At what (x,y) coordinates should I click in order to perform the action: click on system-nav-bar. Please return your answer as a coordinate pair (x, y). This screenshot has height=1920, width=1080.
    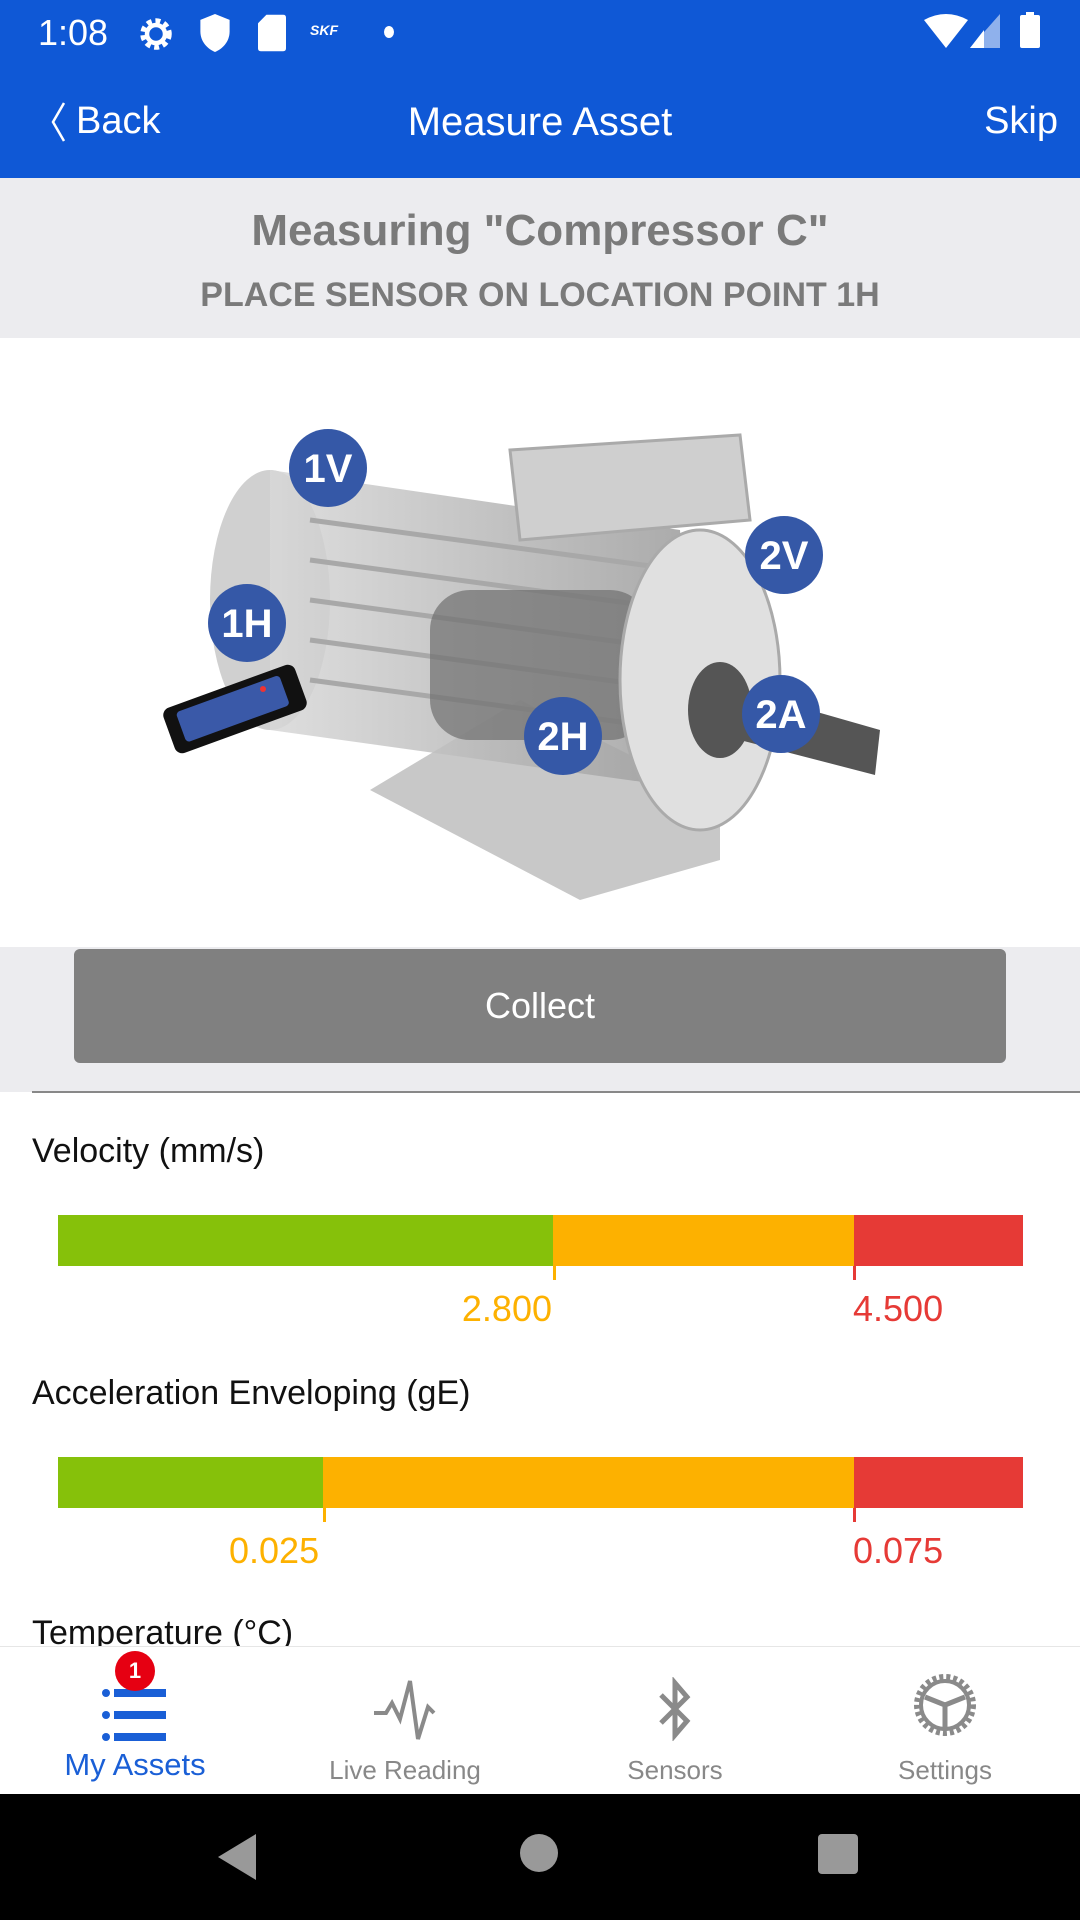
    Looking at the image, I should click on (540, 1857).